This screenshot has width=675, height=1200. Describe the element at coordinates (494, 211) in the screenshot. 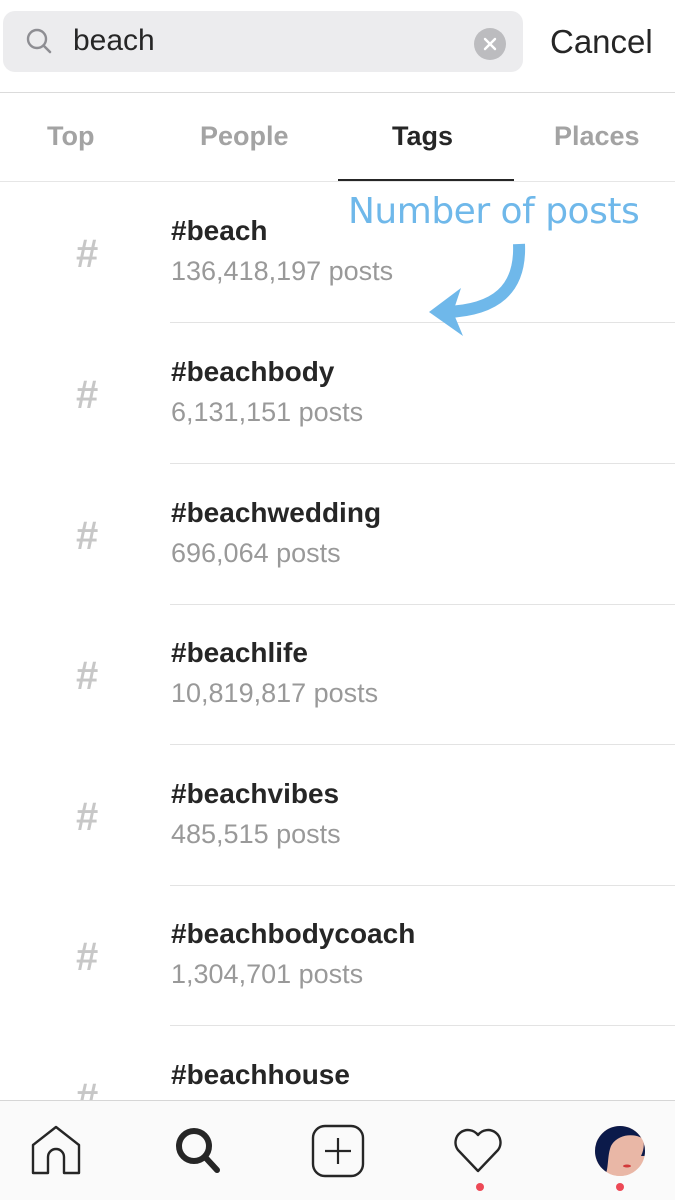

I see `annotation-label: Number of posts` at that location.